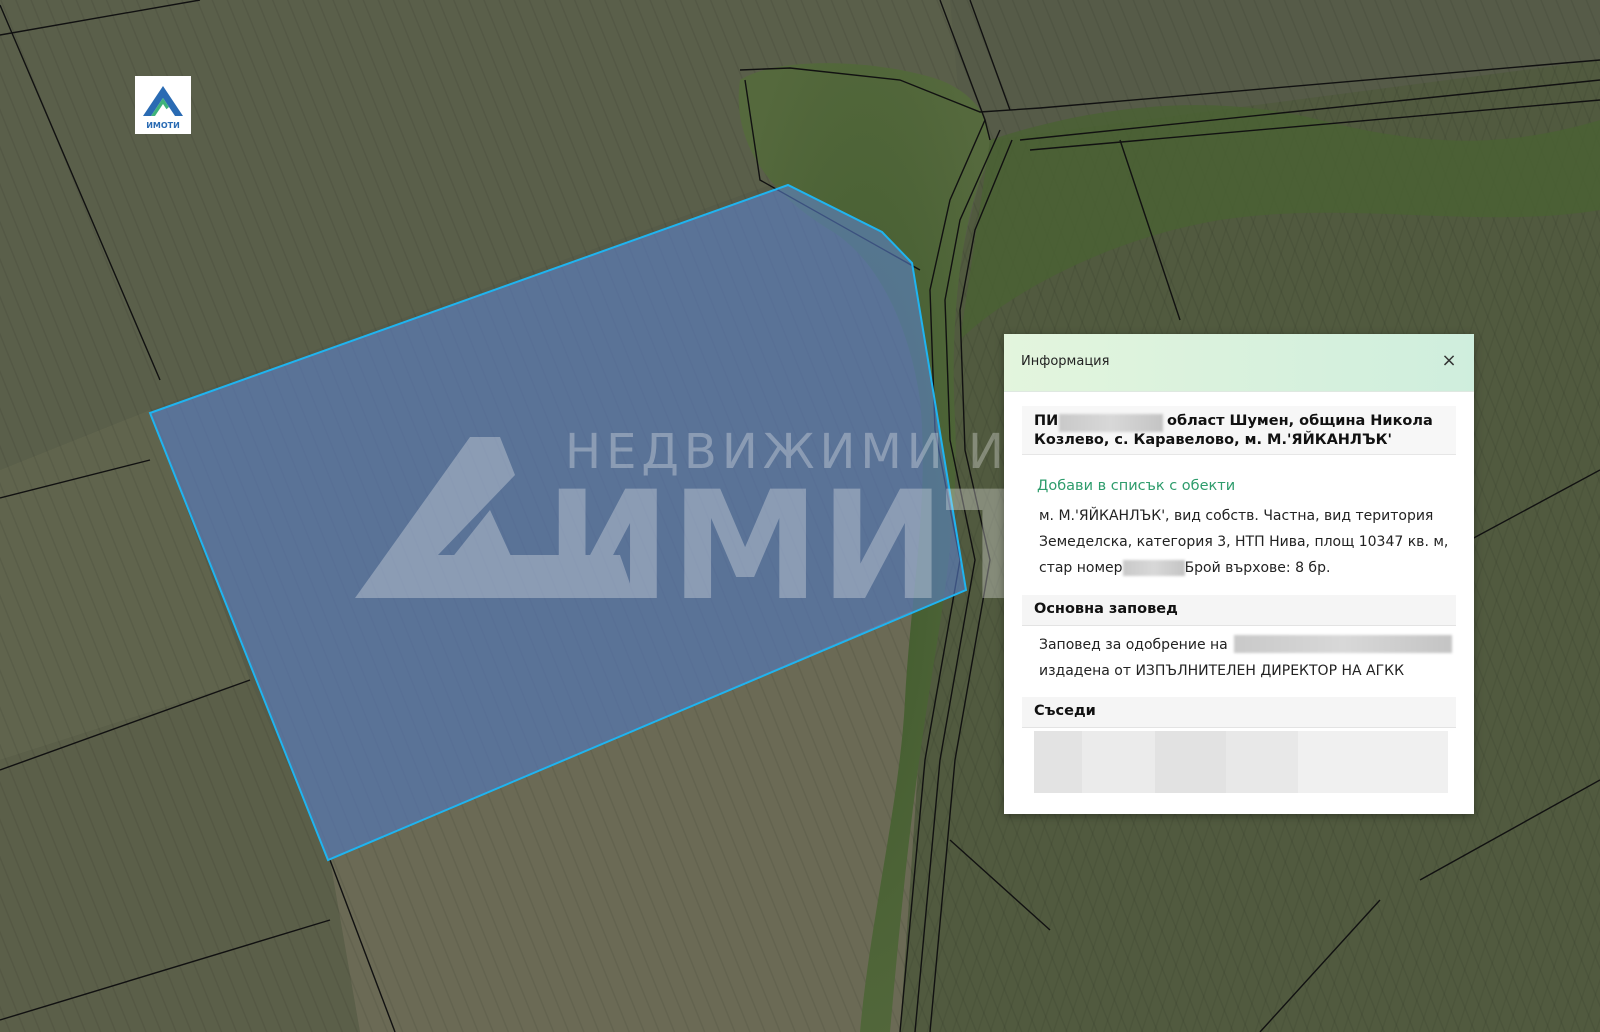 The width and height of the screenshot is (1600, 1032). Describe the element at coordinates (1081, 568) in the screenshot. I see `old-number-label: стар номер` at that location.